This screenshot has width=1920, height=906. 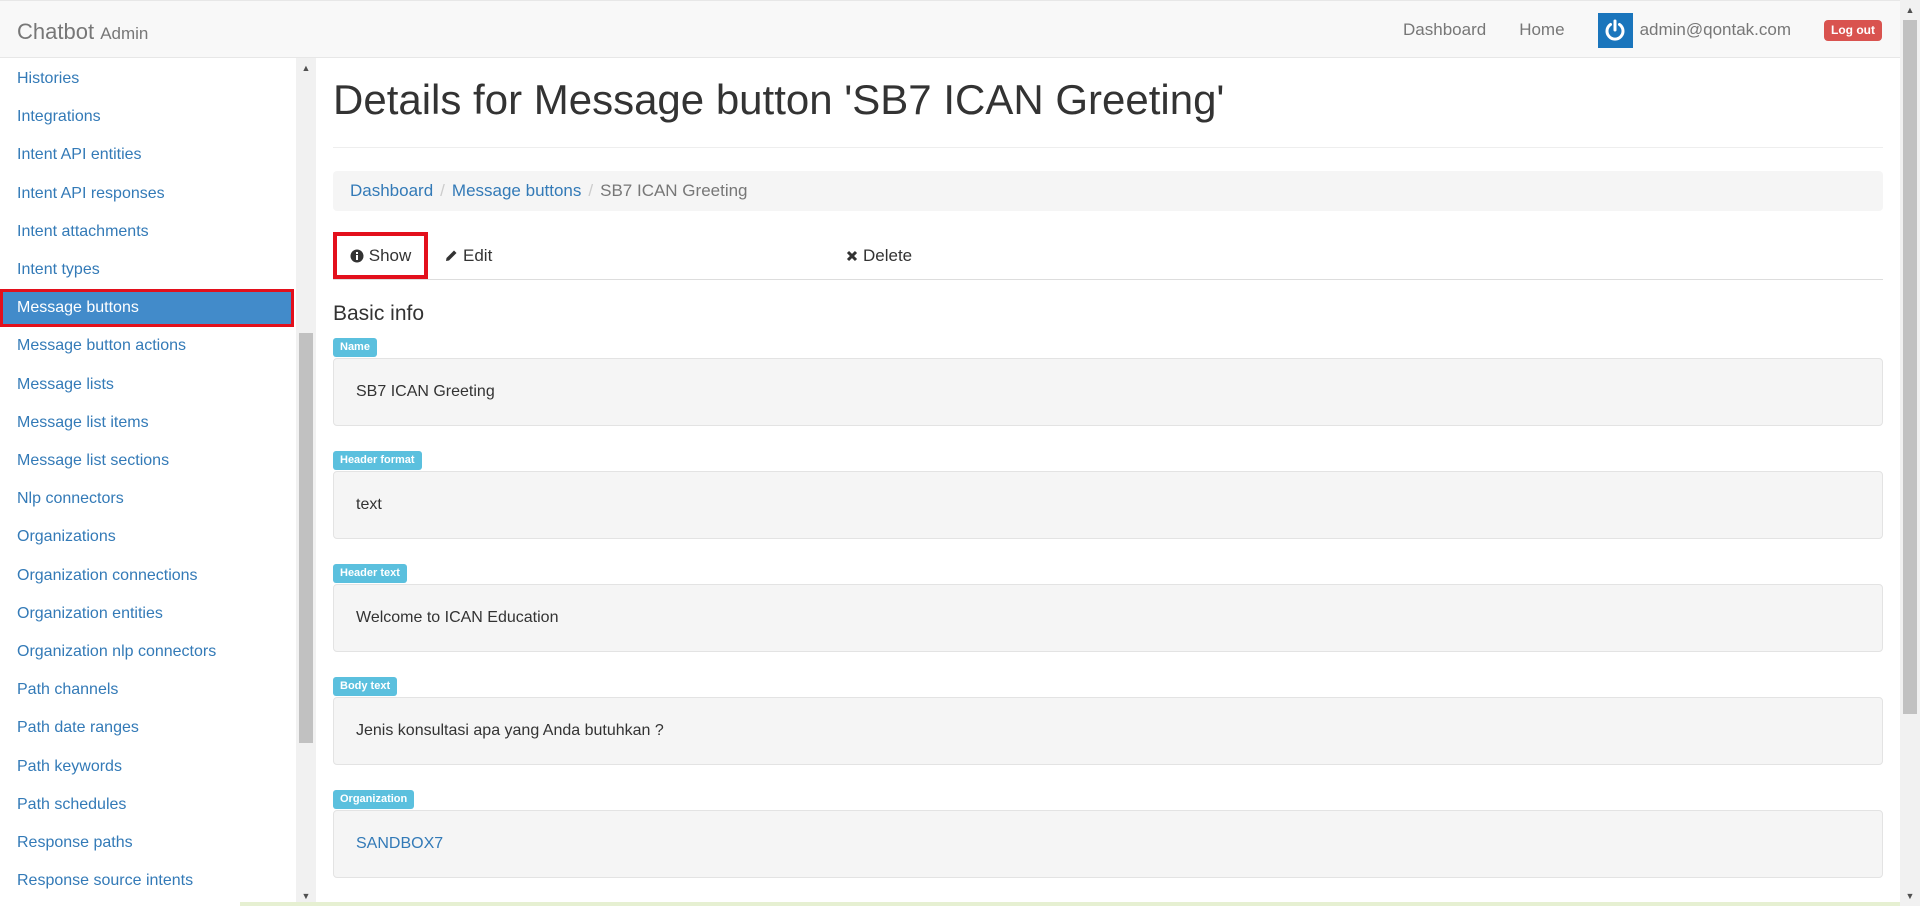 What do you see at coordinates (357, 256) in the screenshot?
I see `info-circle-icon` at bounding box center [357, 256].